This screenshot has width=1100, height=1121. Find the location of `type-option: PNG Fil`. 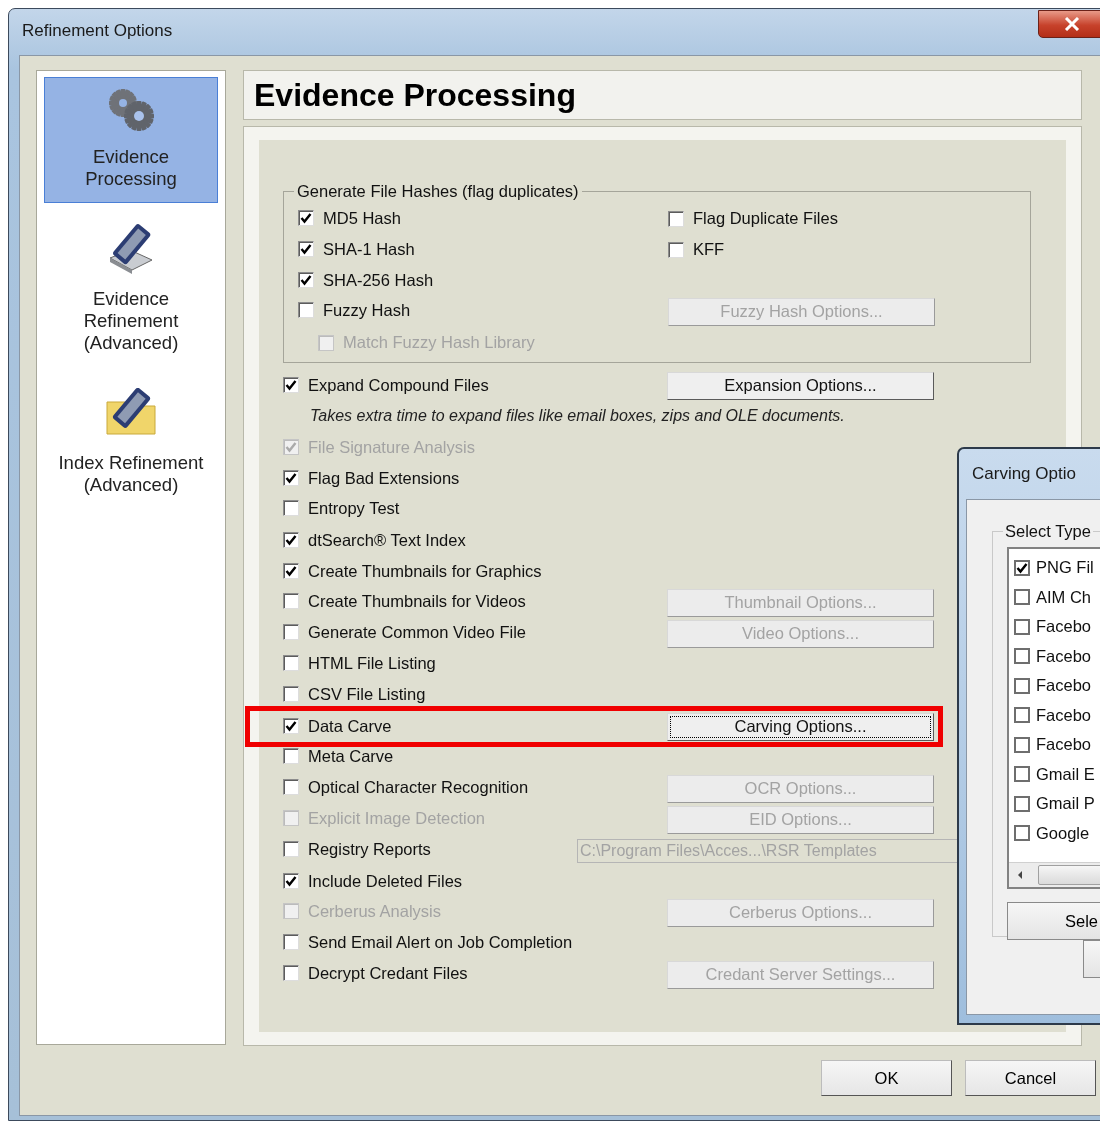

type-option: PNG Fil is located at coordinates (1057, 568).